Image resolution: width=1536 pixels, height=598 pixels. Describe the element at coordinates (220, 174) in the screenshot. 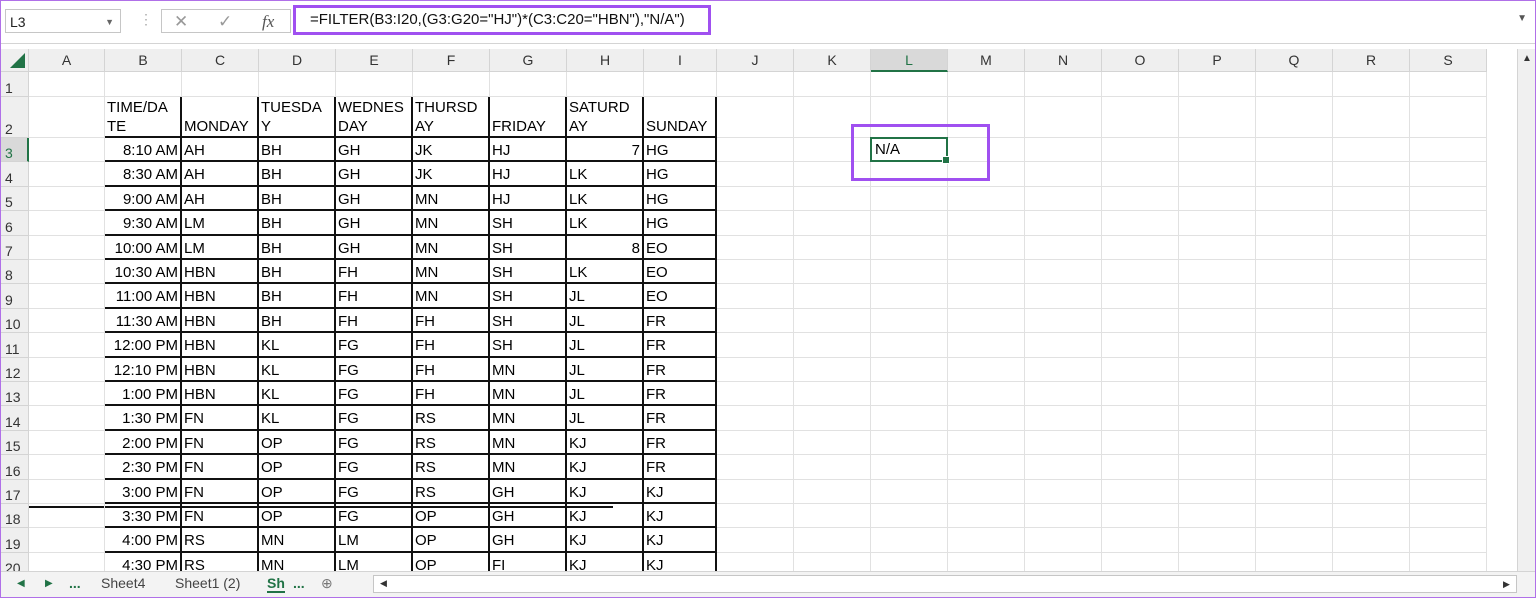

I see `table-cell: AH` at that location.